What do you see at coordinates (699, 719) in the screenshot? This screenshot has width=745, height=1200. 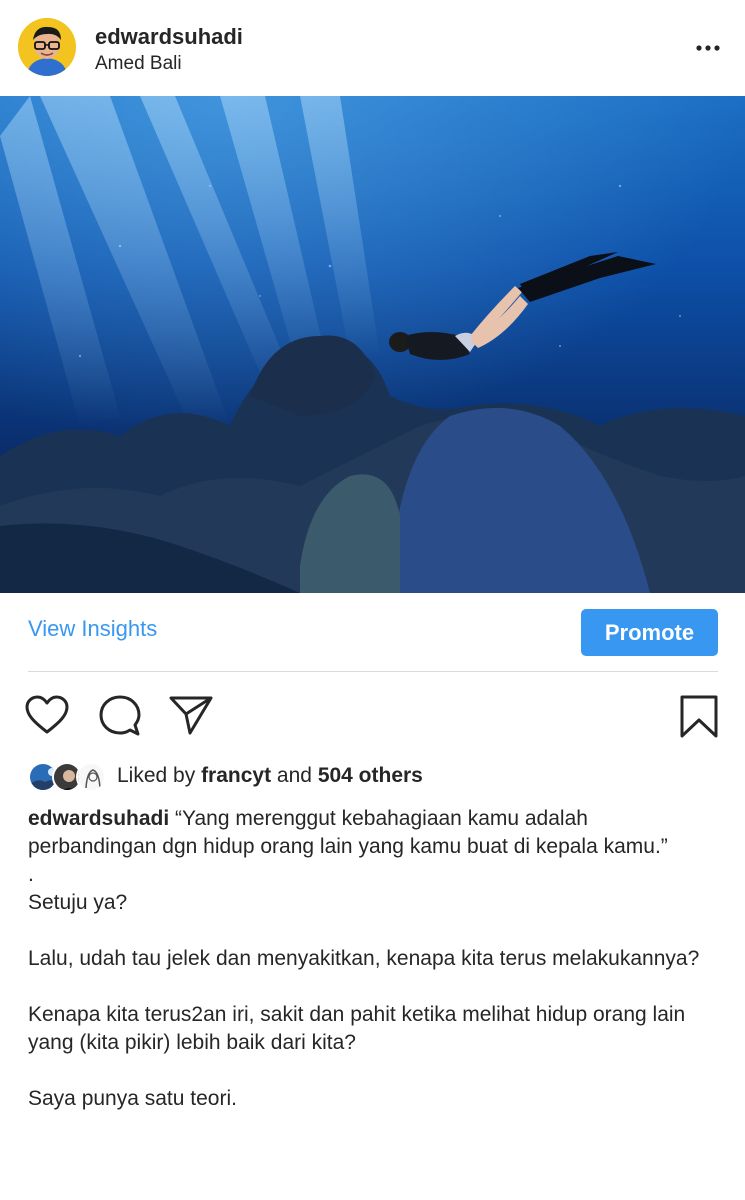 I see `bookmark-icon` at bounding box center [699, 719].